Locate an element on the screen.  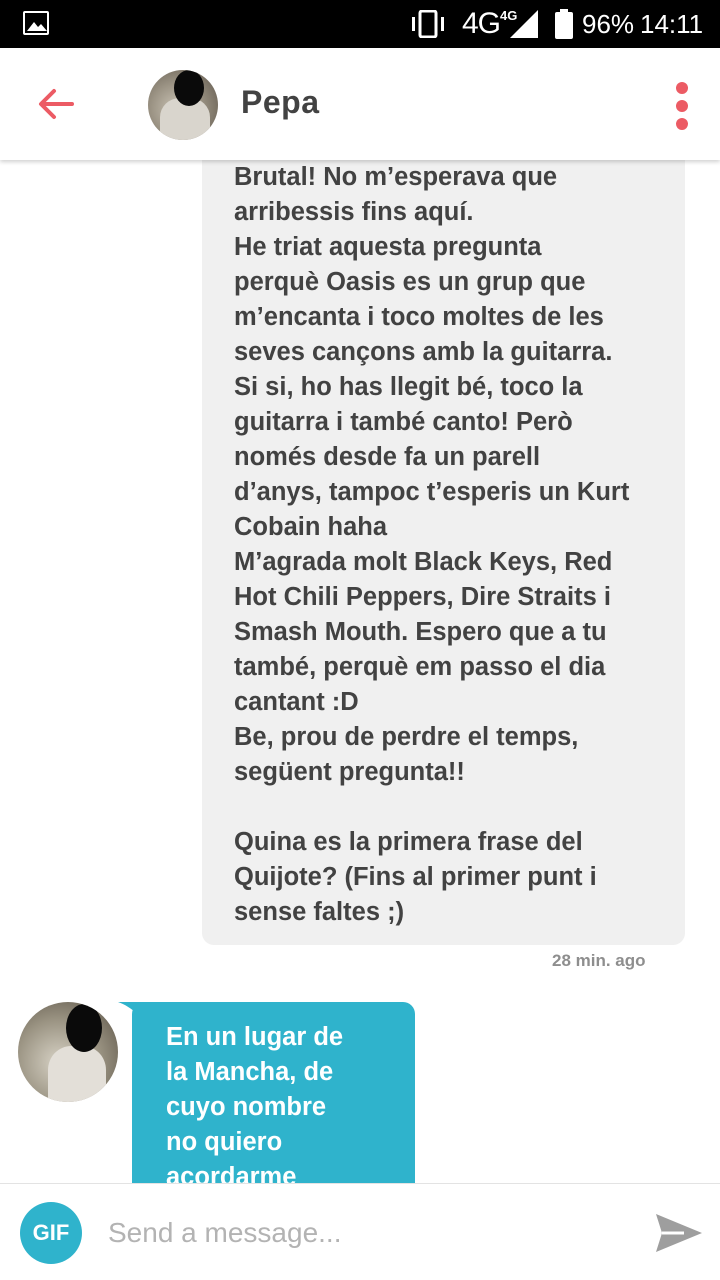
contact-name: Pepa is located at coordinates (280, 102).